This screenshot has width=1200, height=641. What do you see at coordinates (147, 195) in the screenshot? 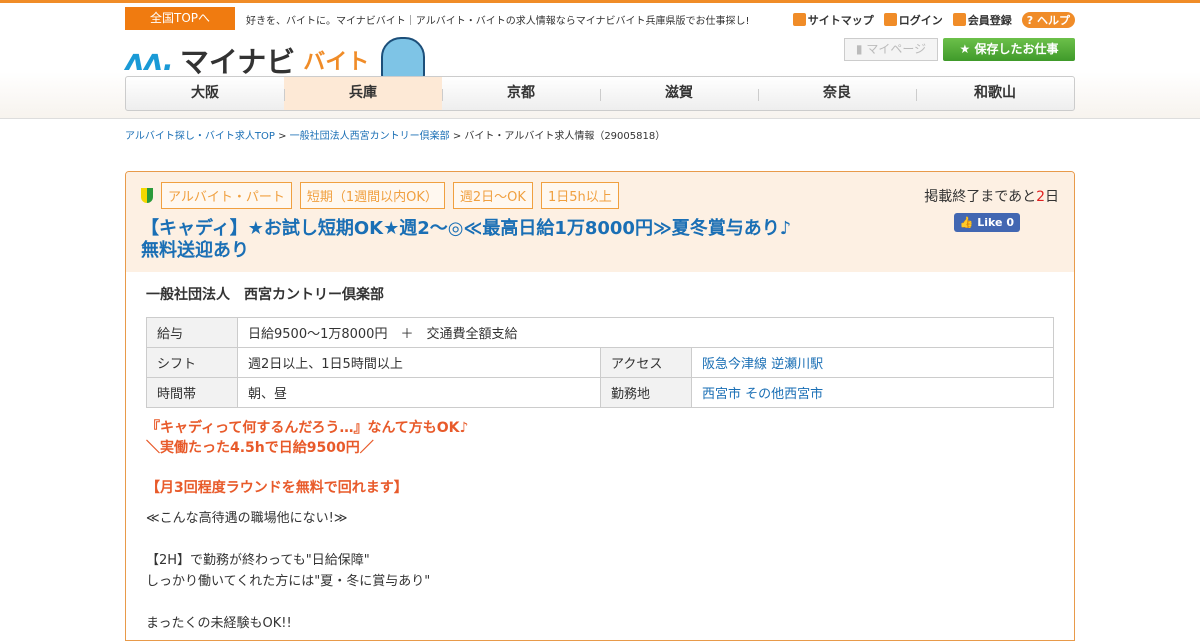
I see `beginner-mark-icon` at bounding box center [147, 195].